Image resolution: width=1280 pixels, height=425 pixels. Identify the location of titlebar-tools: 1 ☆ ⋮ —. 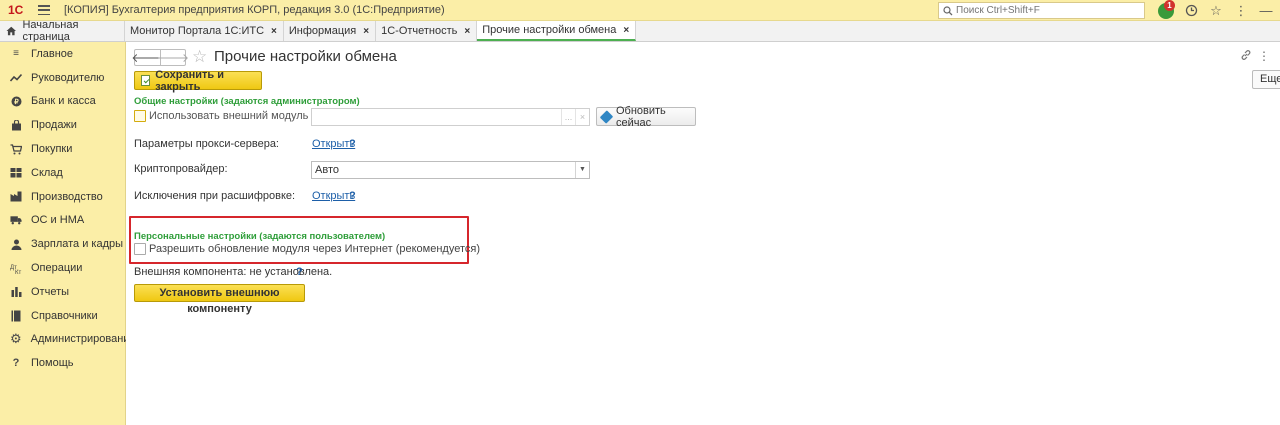
(1216, 9).